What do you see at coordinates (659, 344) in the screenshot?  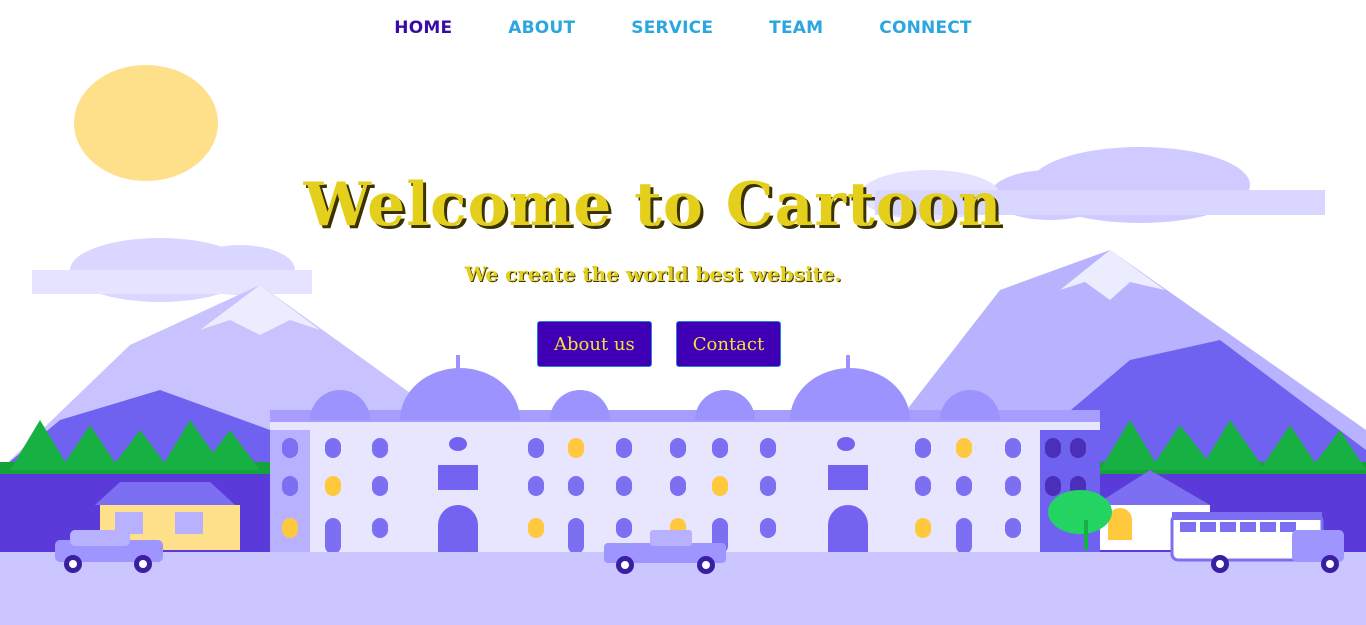 I see `hero-buttons: About us Contact` at bounding box center [659, 344].